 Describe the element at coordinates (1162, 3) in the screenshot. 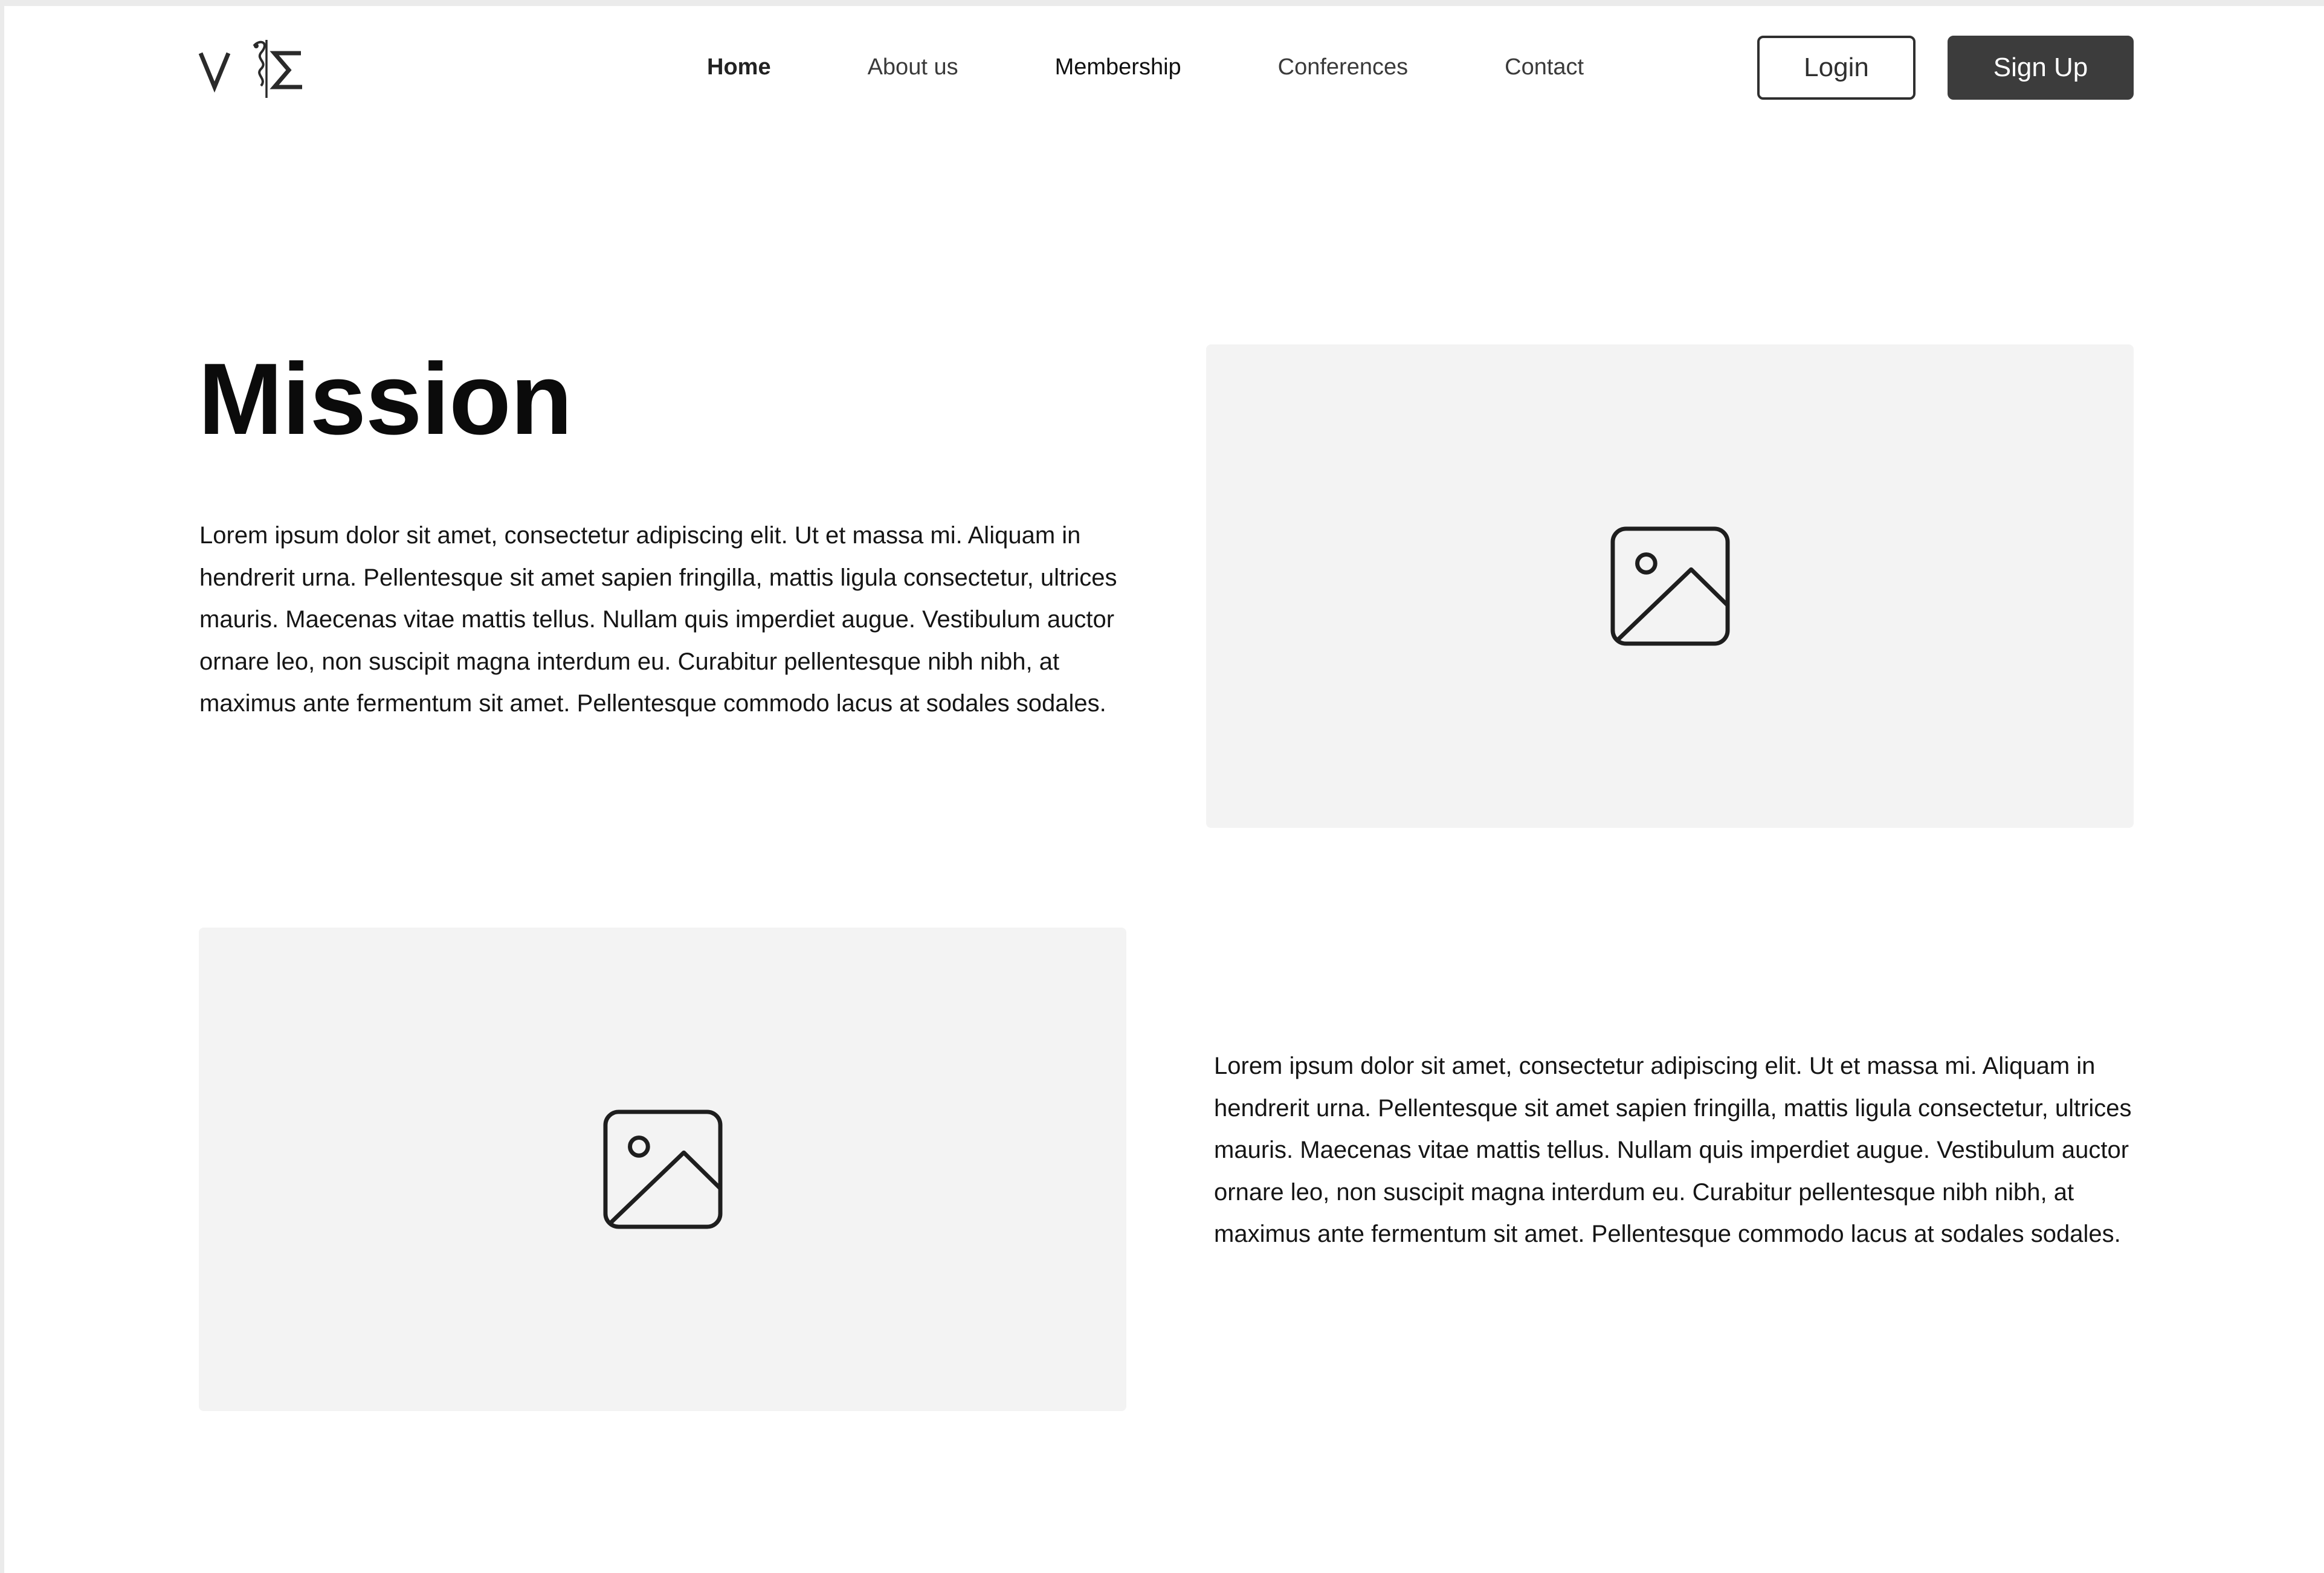

I see `window-top-edge` at that location.